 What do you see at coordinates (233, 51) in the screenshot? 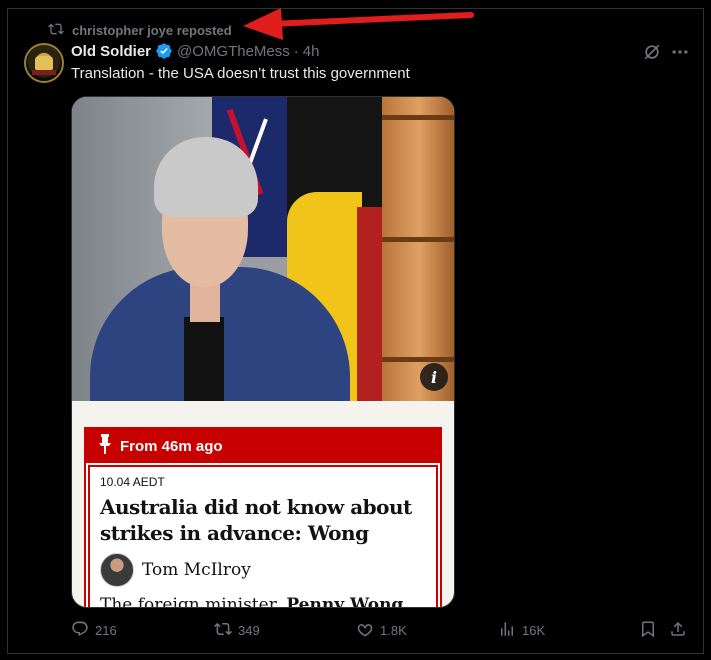
I see `handle: @OMGTheMess` at bounding box center [233, 51].